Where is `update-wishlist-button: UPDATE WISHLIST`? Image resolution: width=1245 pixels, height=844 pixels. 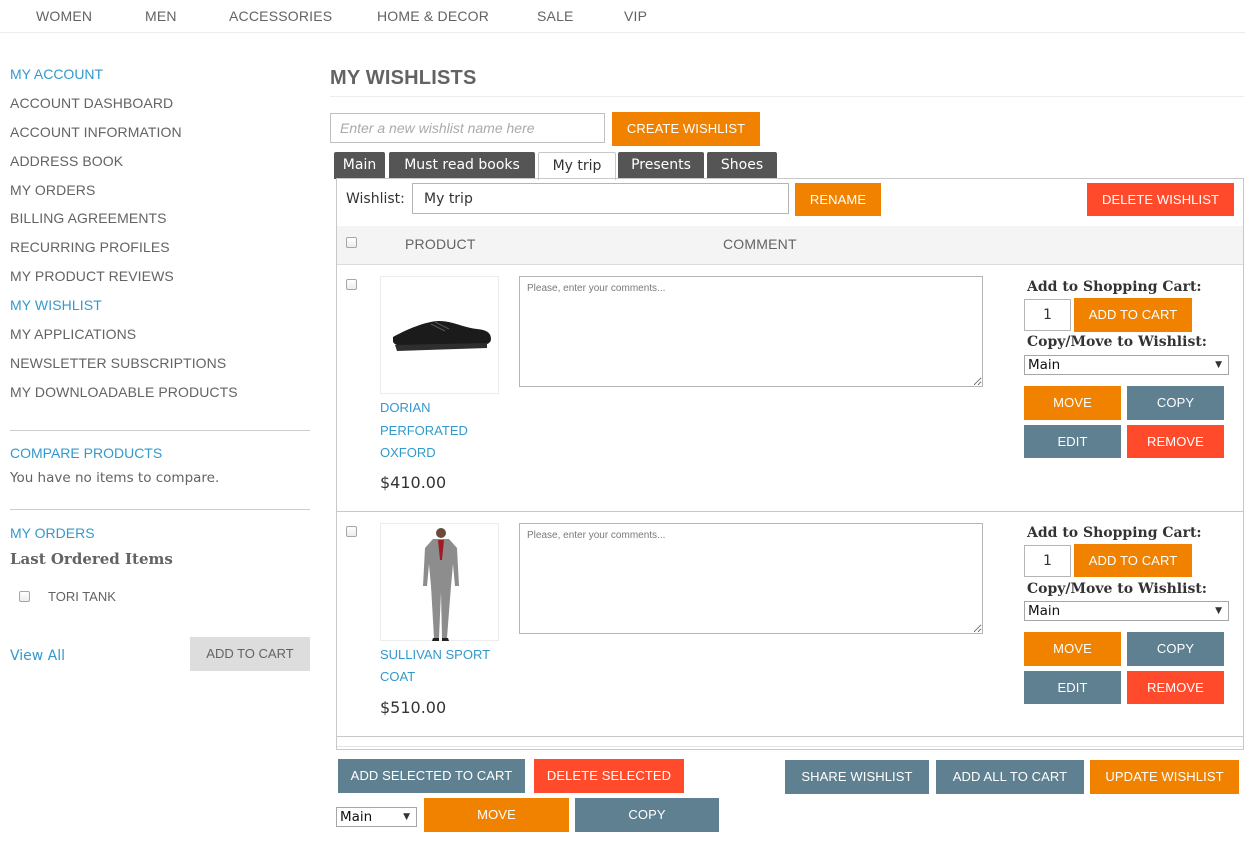 update-wishlist-button: UPDATE WISHLIST is located at coordinates (1164, 777).